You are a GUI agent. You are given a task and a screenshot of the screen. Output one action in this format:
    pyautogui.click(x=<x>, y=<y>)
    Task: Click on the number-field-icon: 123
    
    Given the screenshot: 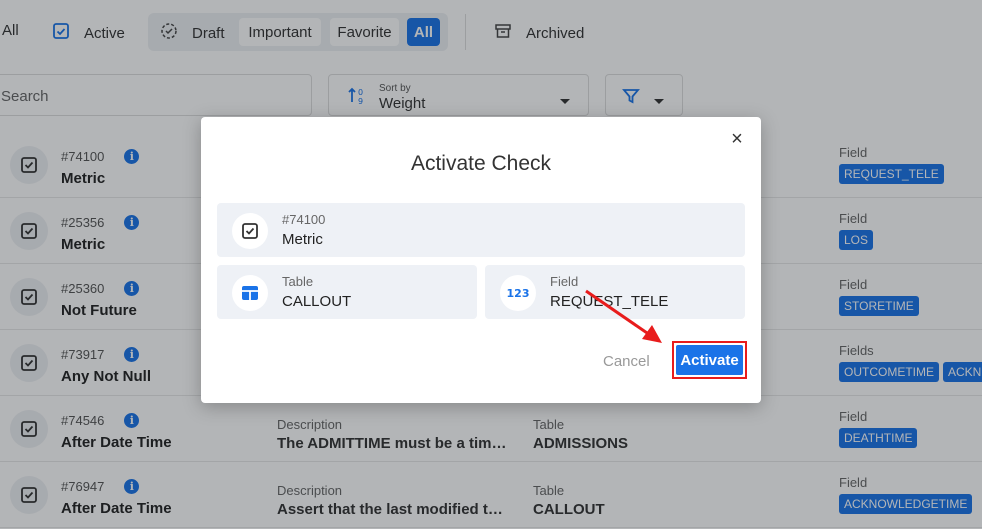 What is the action you would take?
    pyautogui.click(x=518, y=293)
    